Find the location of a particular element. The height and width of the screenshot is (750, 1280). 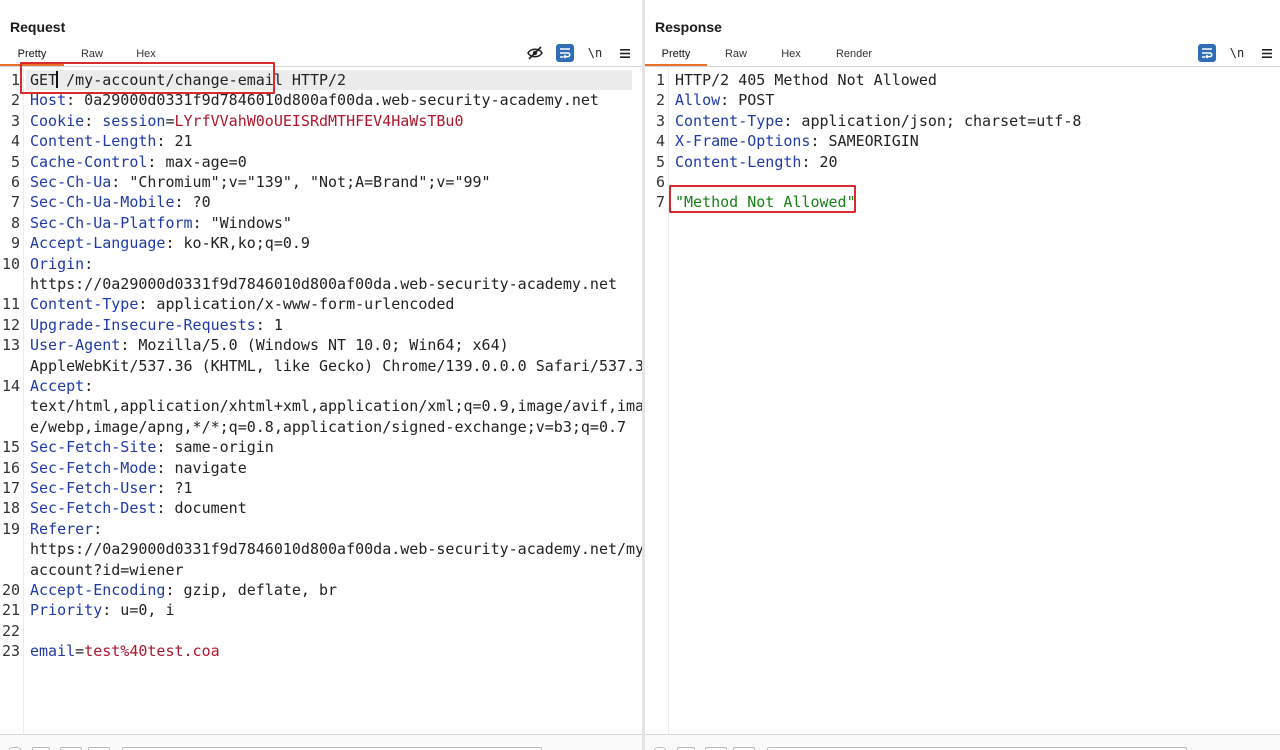

code-text: : is located at coordinates (93, 120).